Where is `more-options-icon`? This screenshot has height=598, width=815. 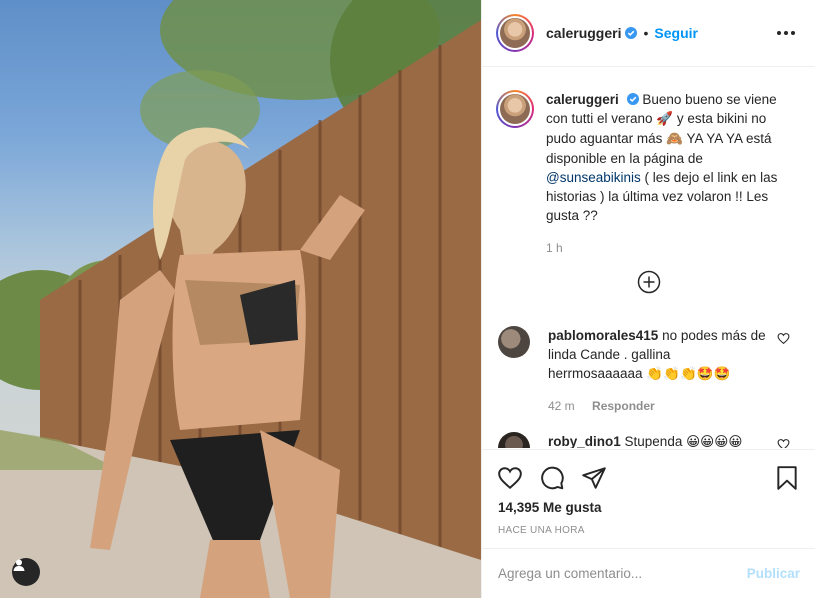
more-options-icon is located at coordinates (786, 33).